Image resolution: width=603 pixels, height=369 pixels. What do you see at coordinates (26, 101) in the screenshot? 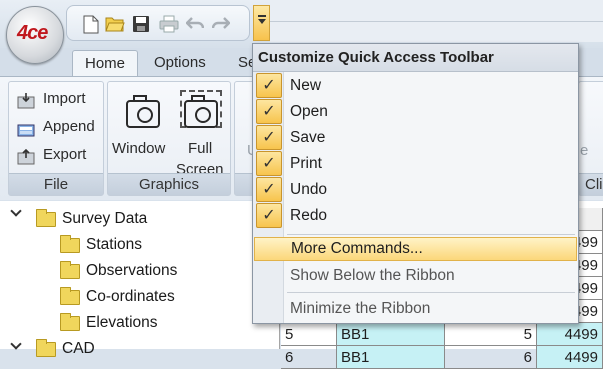
I see `import-icon` at bounding box center [26, 101].